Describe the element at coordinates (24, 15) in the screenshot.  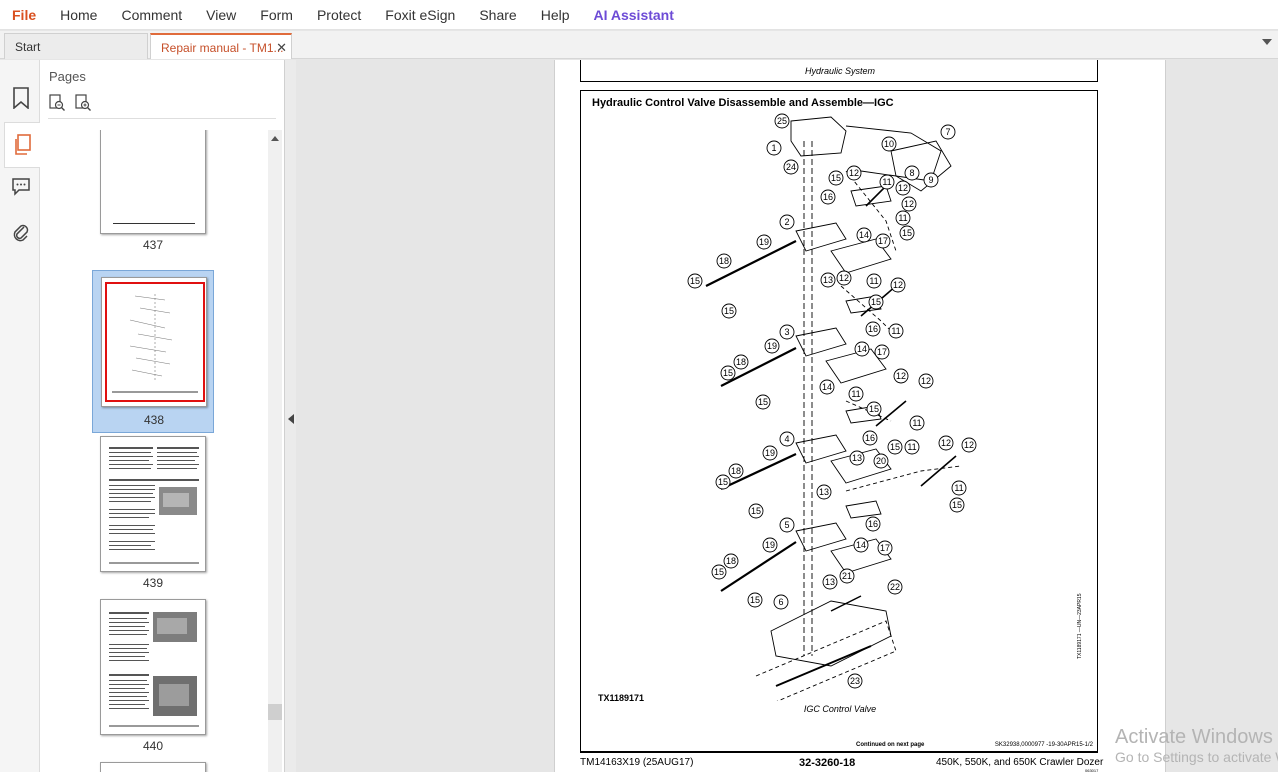
I see `menu-file: File` at that location.